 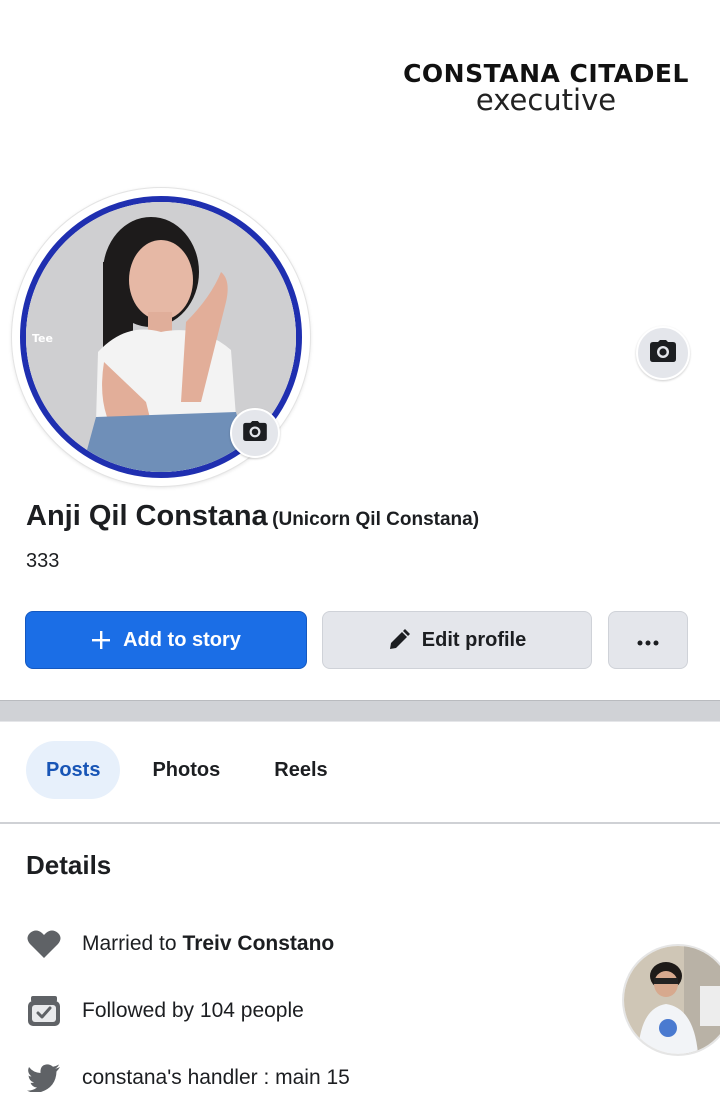 What do you see at coordinates (129, 943) in the screenshot?
I see `married-prefix: Married to` at bounding box center [129, 943].